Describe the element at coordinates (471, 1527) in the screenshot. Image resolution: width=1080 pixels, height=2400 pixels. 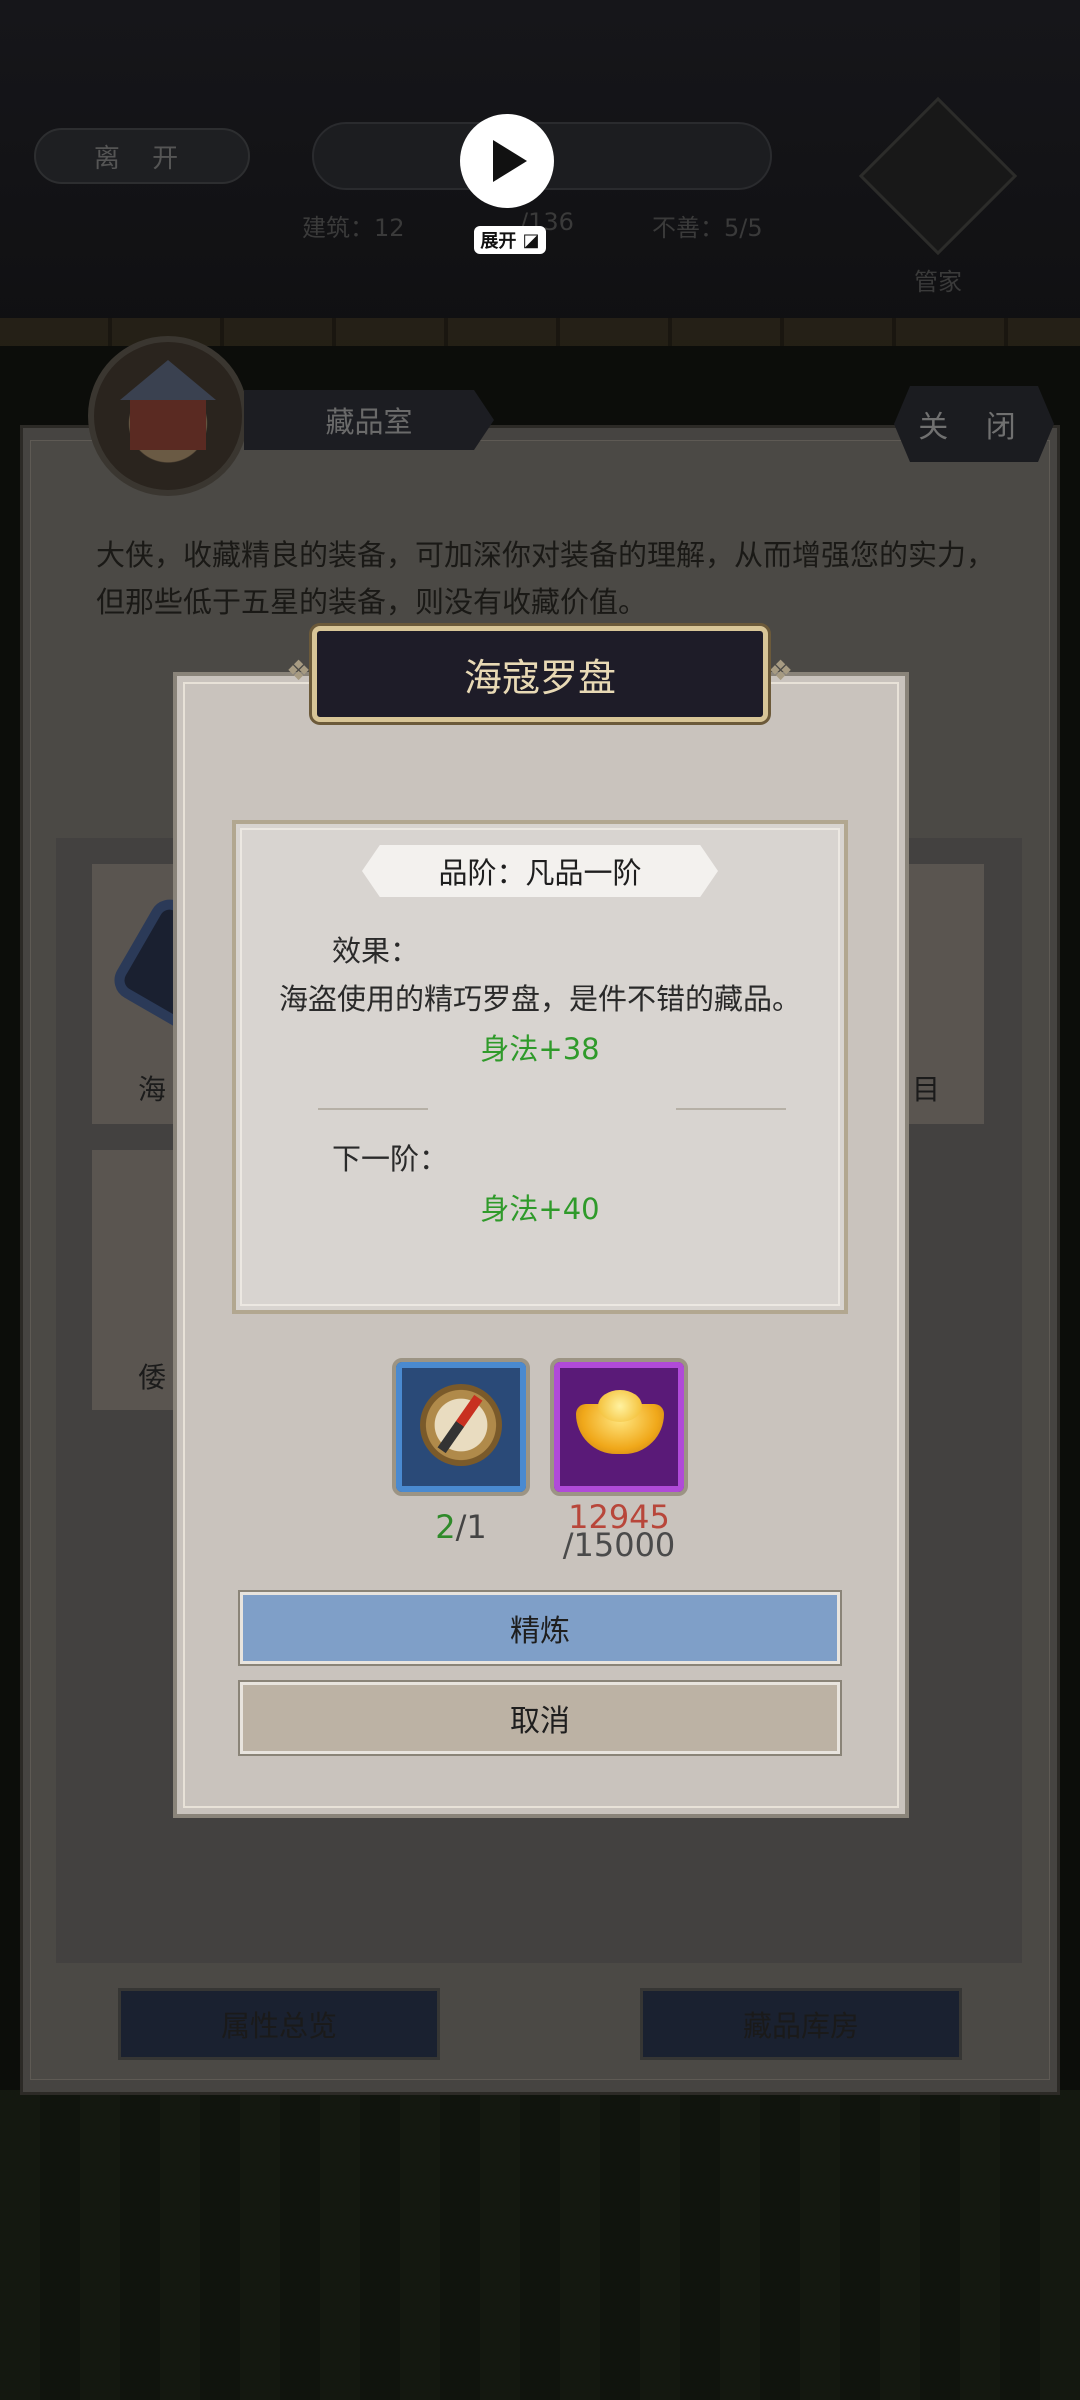
I see `material-need: /1` at that location.